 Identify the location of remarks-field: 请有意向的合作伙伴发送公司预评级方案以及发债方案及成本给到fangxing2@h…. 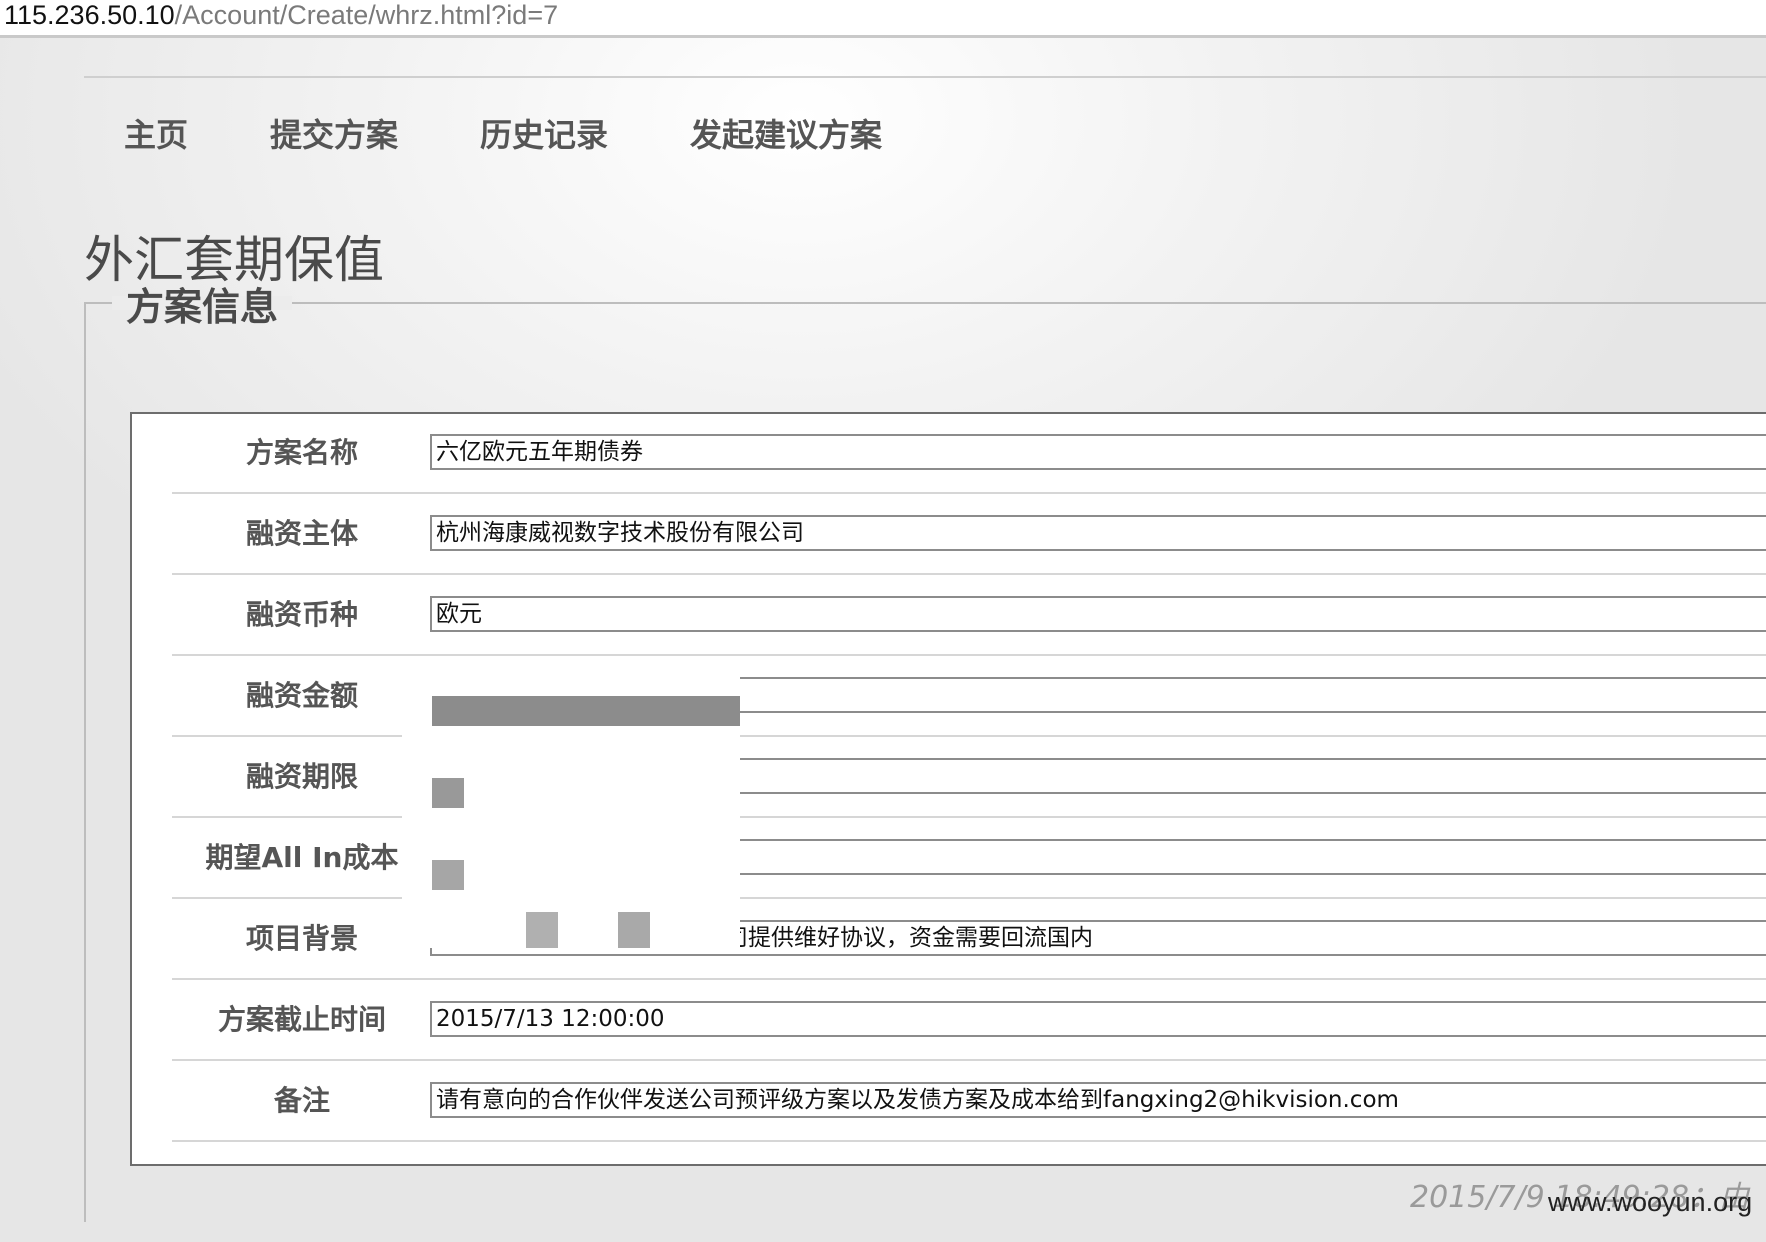
(1098, 1100).